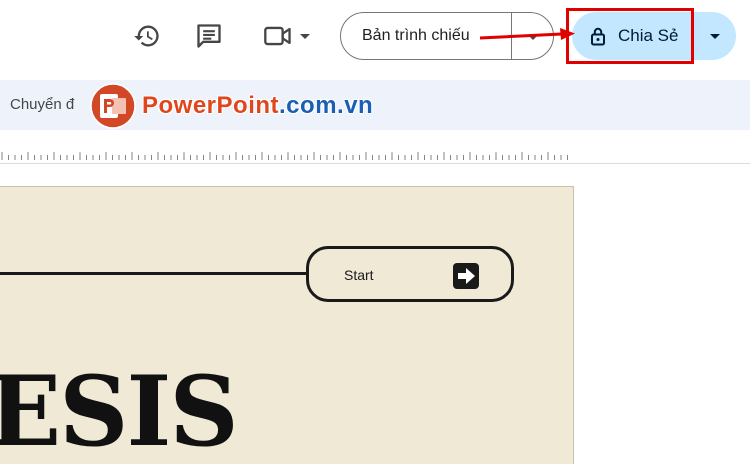  What do you see at coordinates (284, 156) in the screenshot?
I see `ruler-ticks` at bounding box center [284, 156].